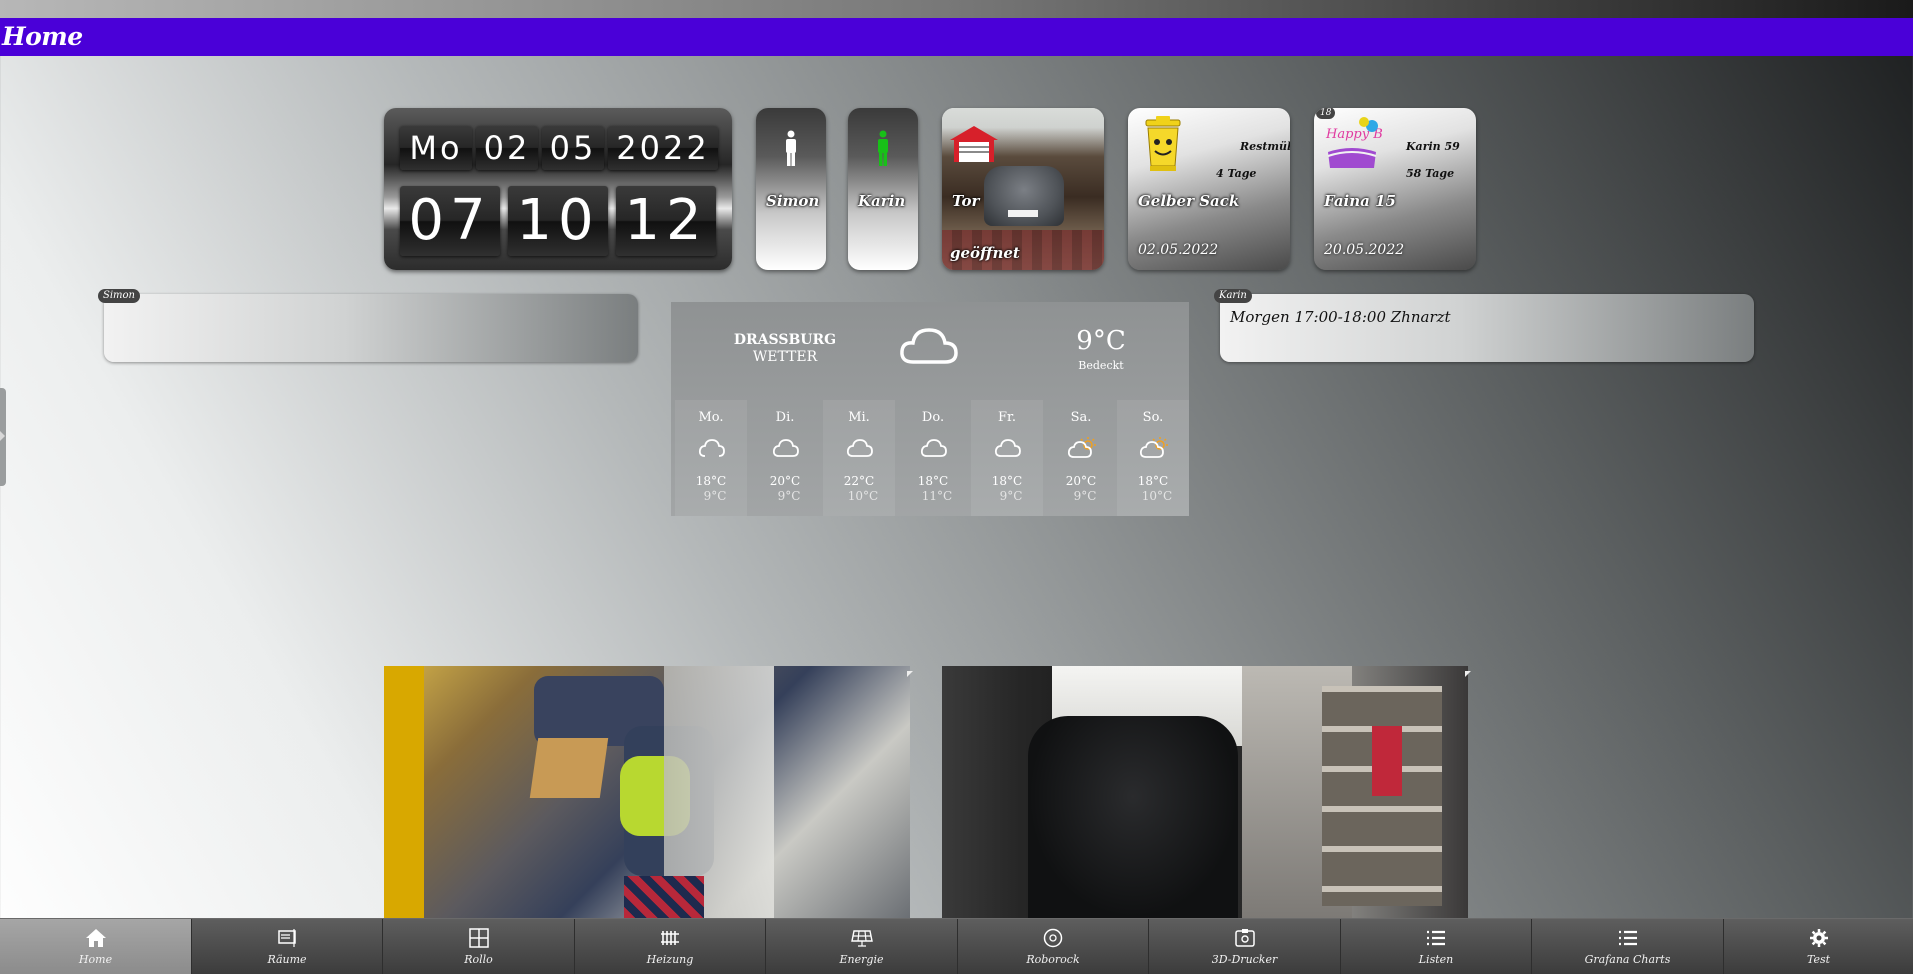 This screenshot has width=1913, height=974. Describe the element at coordinates (95, 959) in the screenshot. I see `nav-label: Home` at that location.